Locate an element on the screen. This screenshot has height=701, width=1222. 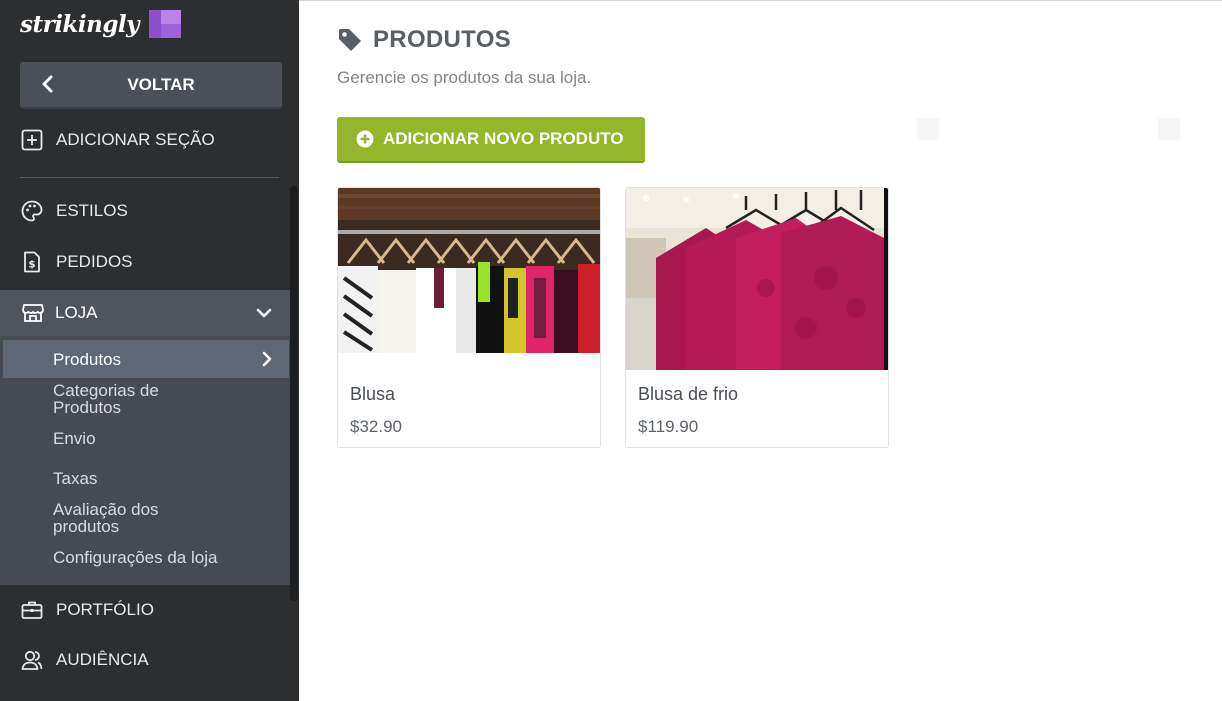
brand-mark-icon is located at coordinates (165, 24).